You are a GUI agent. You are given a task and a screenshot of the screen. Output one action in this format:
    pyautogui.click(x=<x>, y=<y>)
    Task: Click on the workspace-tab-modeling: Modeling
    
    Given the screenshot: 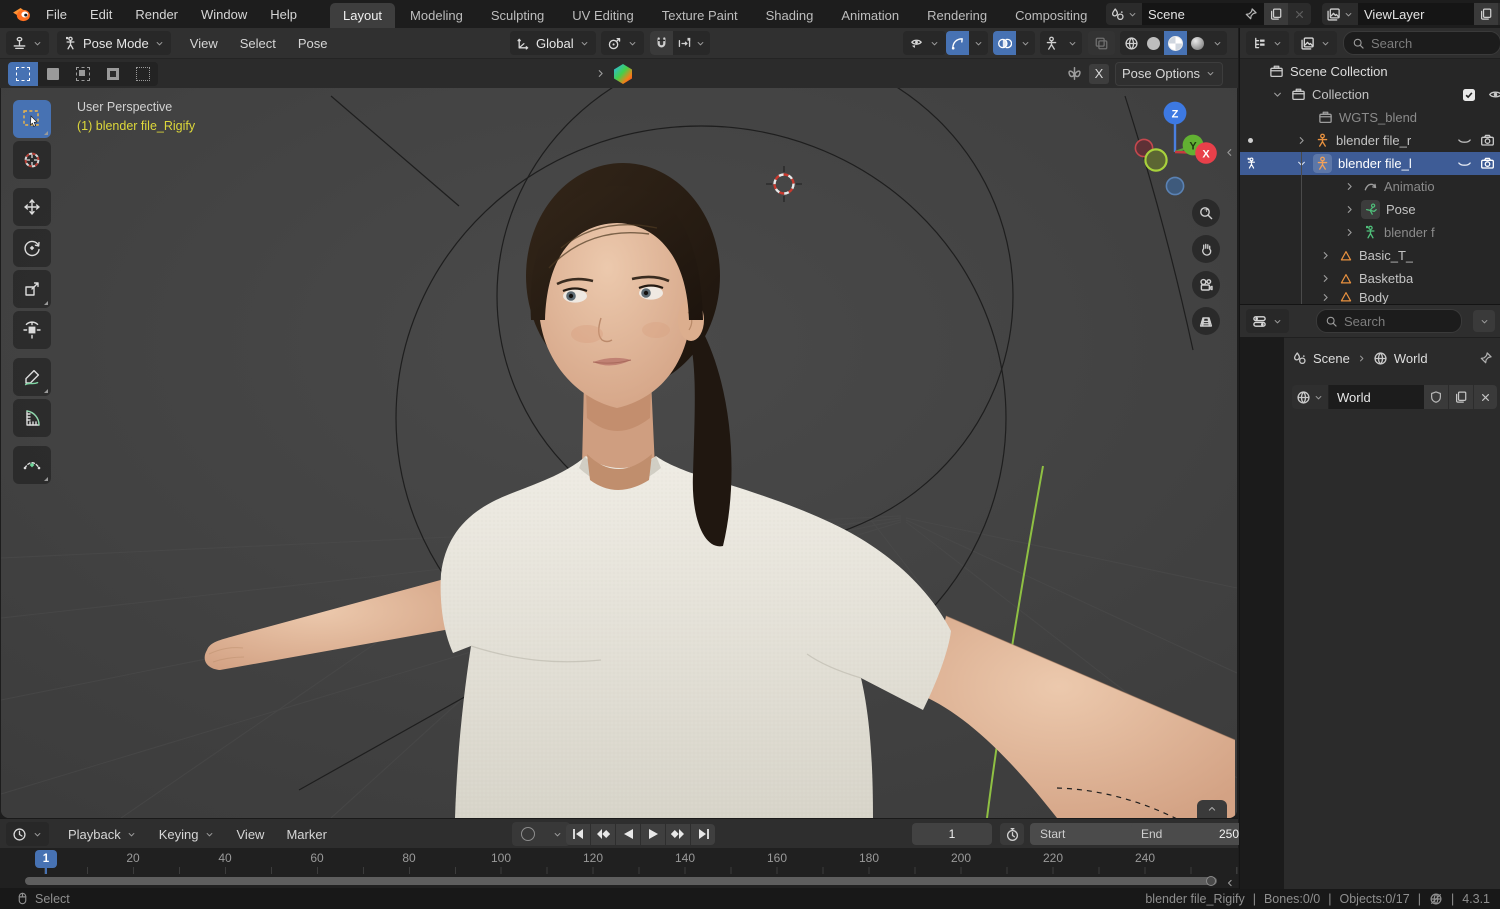 What is the action you would take?
    pyautogui.click(x=436, y=15)
    